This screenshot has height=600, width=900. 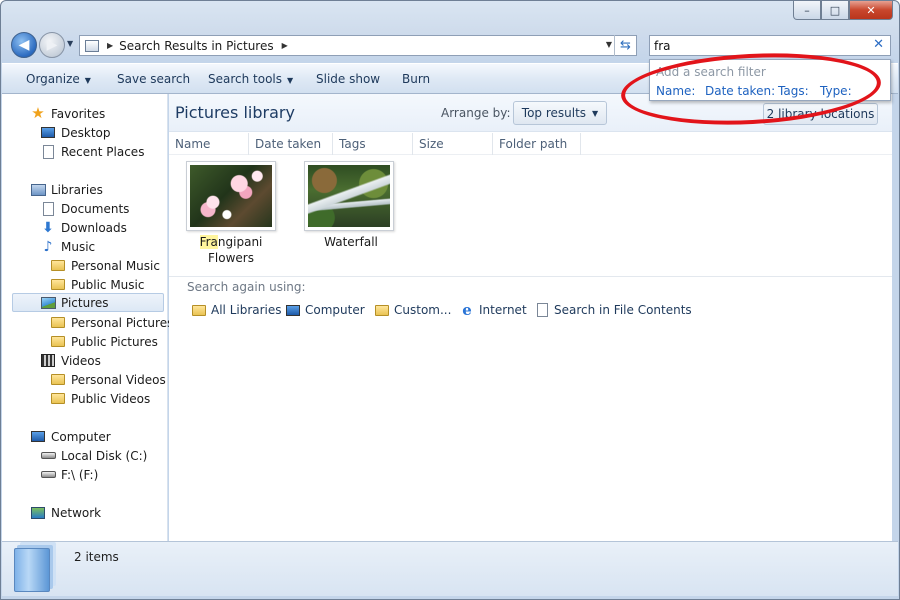 What do you see at coordinates (32, 570) in the screenshot?
I see `pictures-stack-icon` at bounding box center [32, 570].